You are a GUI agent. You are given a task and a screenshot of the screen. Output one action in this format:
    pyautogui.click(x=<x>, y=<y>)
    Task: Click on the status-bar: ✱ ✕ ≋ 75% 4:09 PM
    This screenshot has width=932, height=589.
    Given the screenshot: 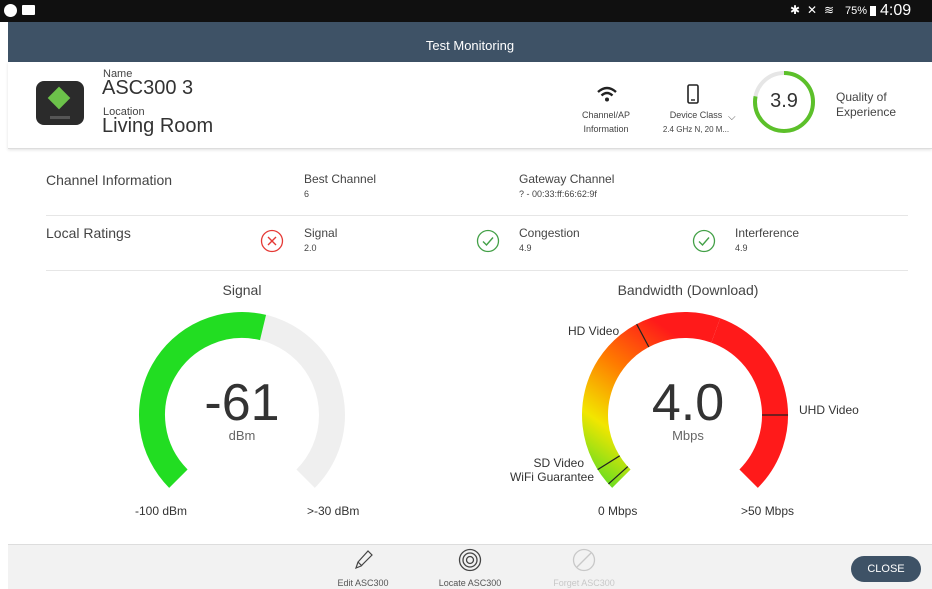 What is the action you would take?
    pyautogui.click(x=466, y=18)
    